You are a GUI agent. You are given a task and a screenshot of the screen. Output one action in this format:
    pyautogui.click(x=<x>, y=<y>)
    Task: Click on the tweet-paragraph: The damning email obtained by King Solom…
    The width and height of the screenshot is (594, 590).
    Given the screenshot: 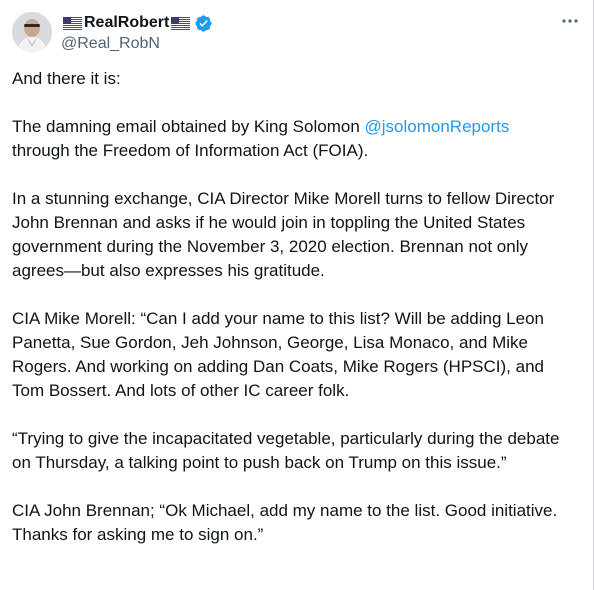 What is the action you would take?
    pyautogui.click(x=292, y=139)
    